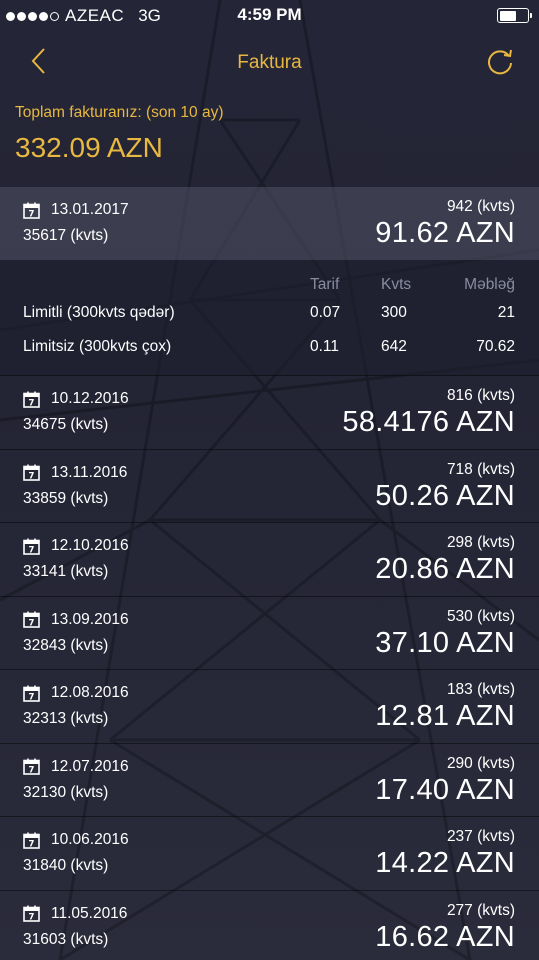 This screenshot has height=960, width=539. What do you see at coordinates (66, 498) in the screenshot?
I see `invoice-meter-reading: 33859 (kvts)` at bounding box center [66, 498].